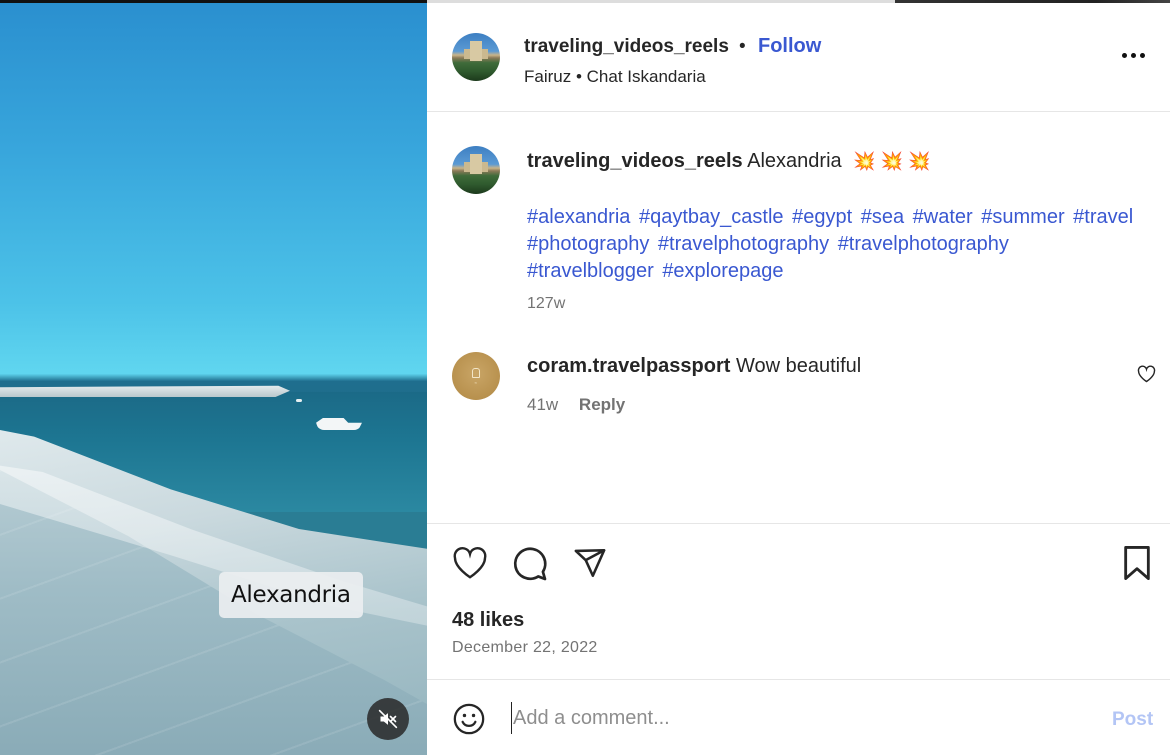  I want to click on reply-button: Reply, so click(602, 404).